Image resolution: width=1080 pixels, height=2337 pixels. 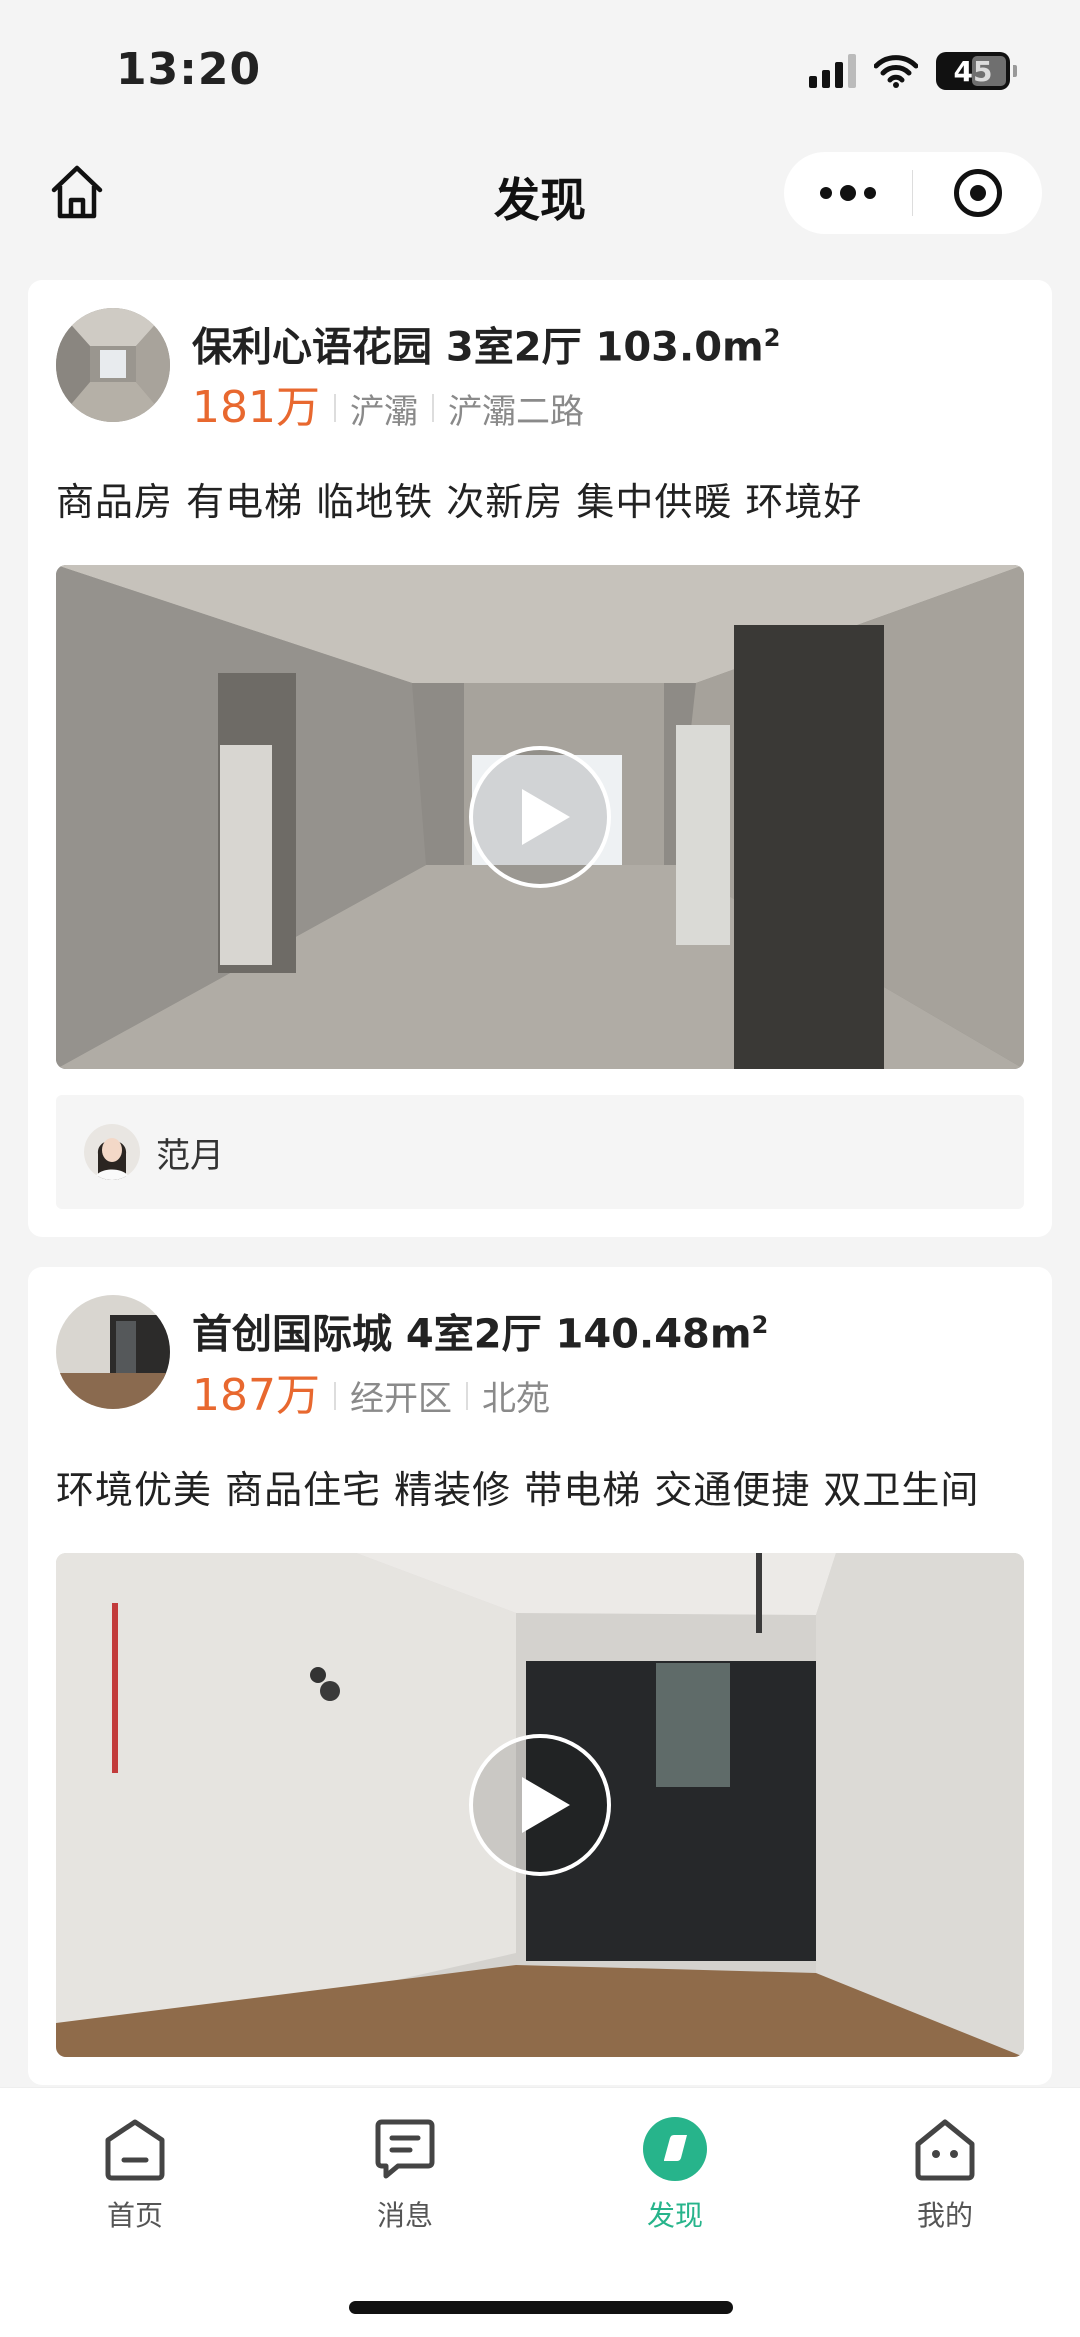 What do you see at coordinates (256, 408) in the screenshot?
I see `listing-price: 181万` at bounding box center [256, 408].